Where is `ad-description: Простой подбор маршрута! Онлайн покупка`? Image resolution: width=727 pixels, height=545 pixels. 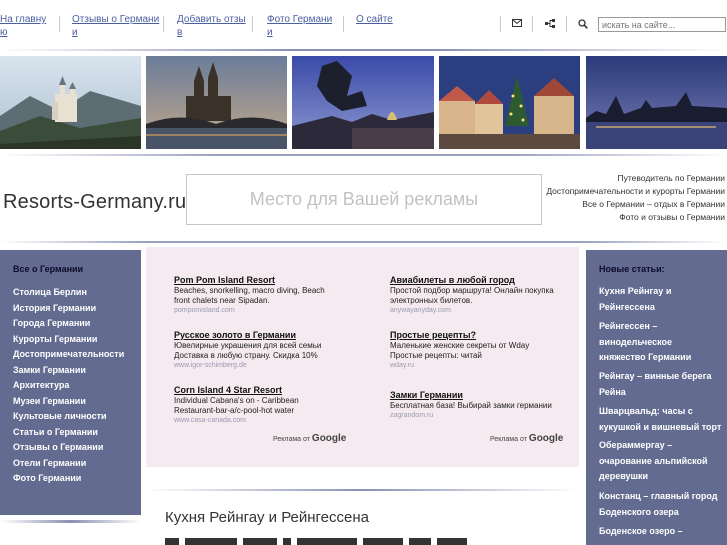
ad-description: Простой подбор маршрута! Онлайн покупка is located at coordinates (472, 290).